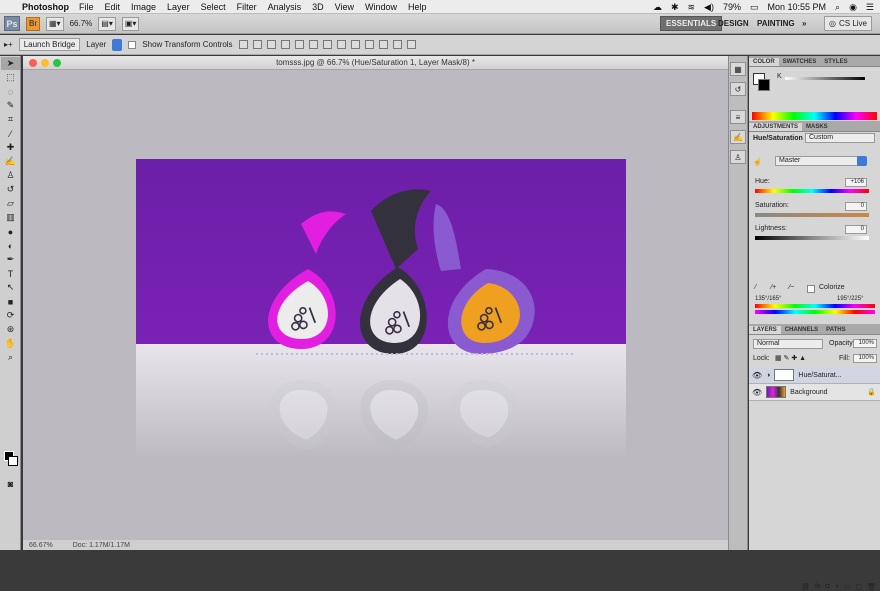  What do you see at coordinates (101, 545) in the screenshot?
I see `status-doc-info: Doc: 1.17M/1.17M` at bounding box center [101, 545].